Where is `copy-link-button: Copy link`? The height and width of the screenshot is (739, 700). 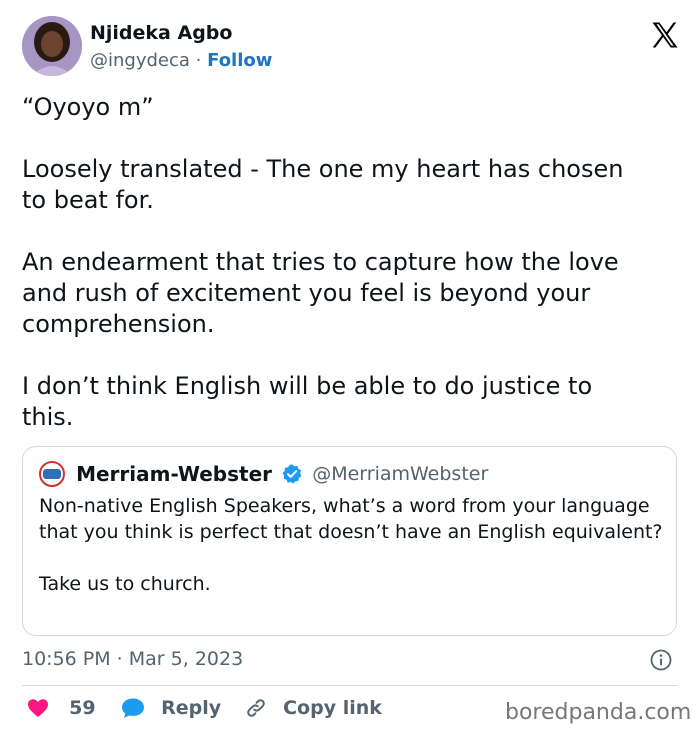
copy-link-button: Copy link is located at coordinates (313, 711).